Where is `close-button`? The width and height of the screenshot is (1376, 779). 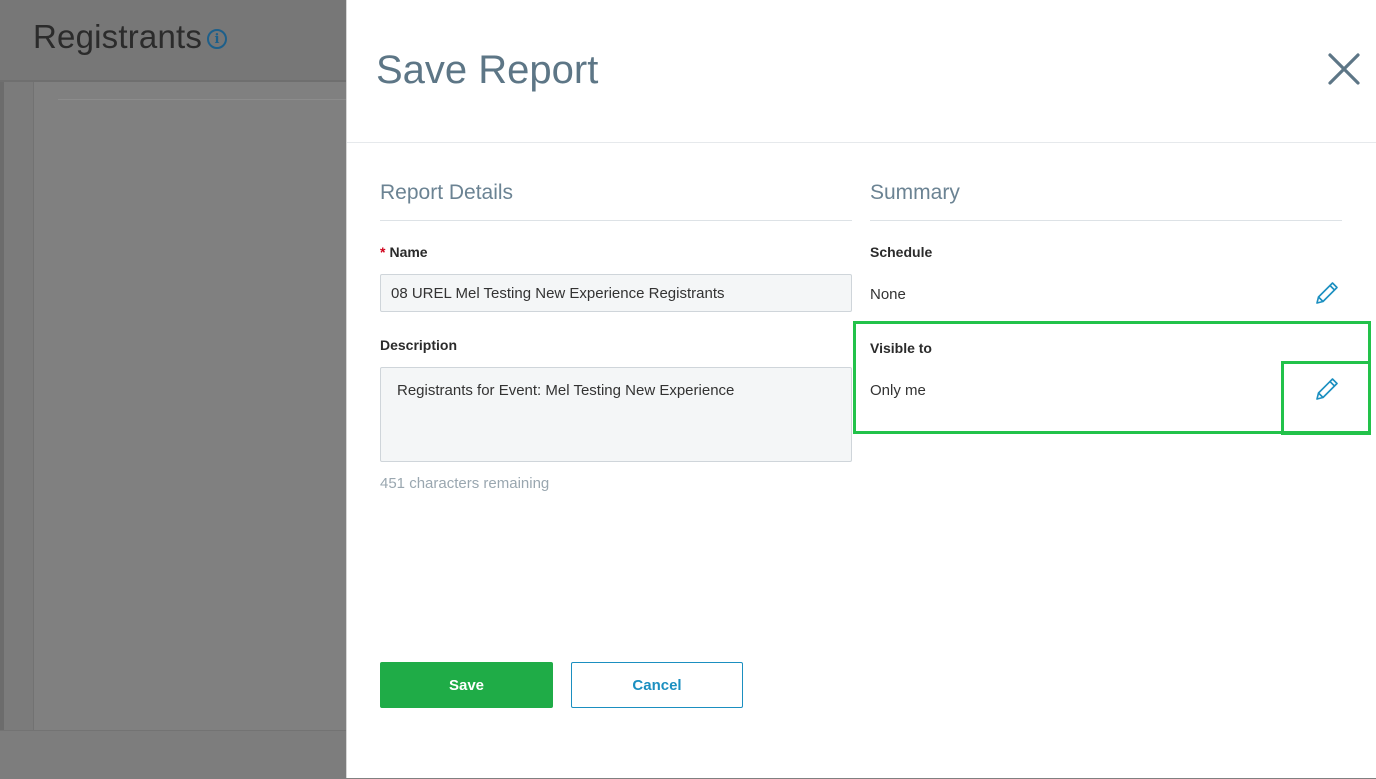
close-button is located at coordinates (1344, 69).